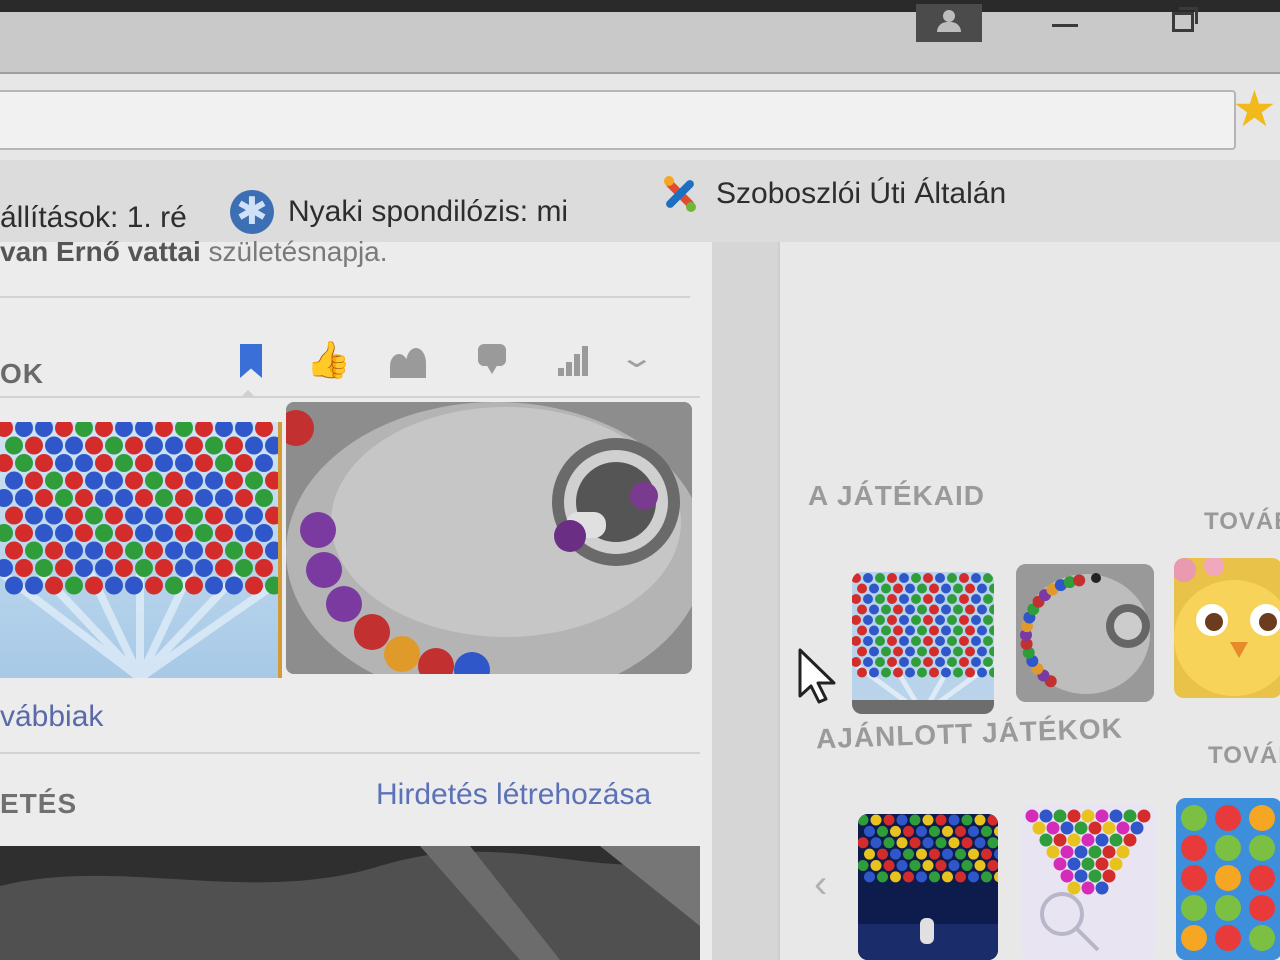 The height and width of the screenshot is (960, 1280). I want to click on post-author: van Ernő vattai, so click(100, 251).